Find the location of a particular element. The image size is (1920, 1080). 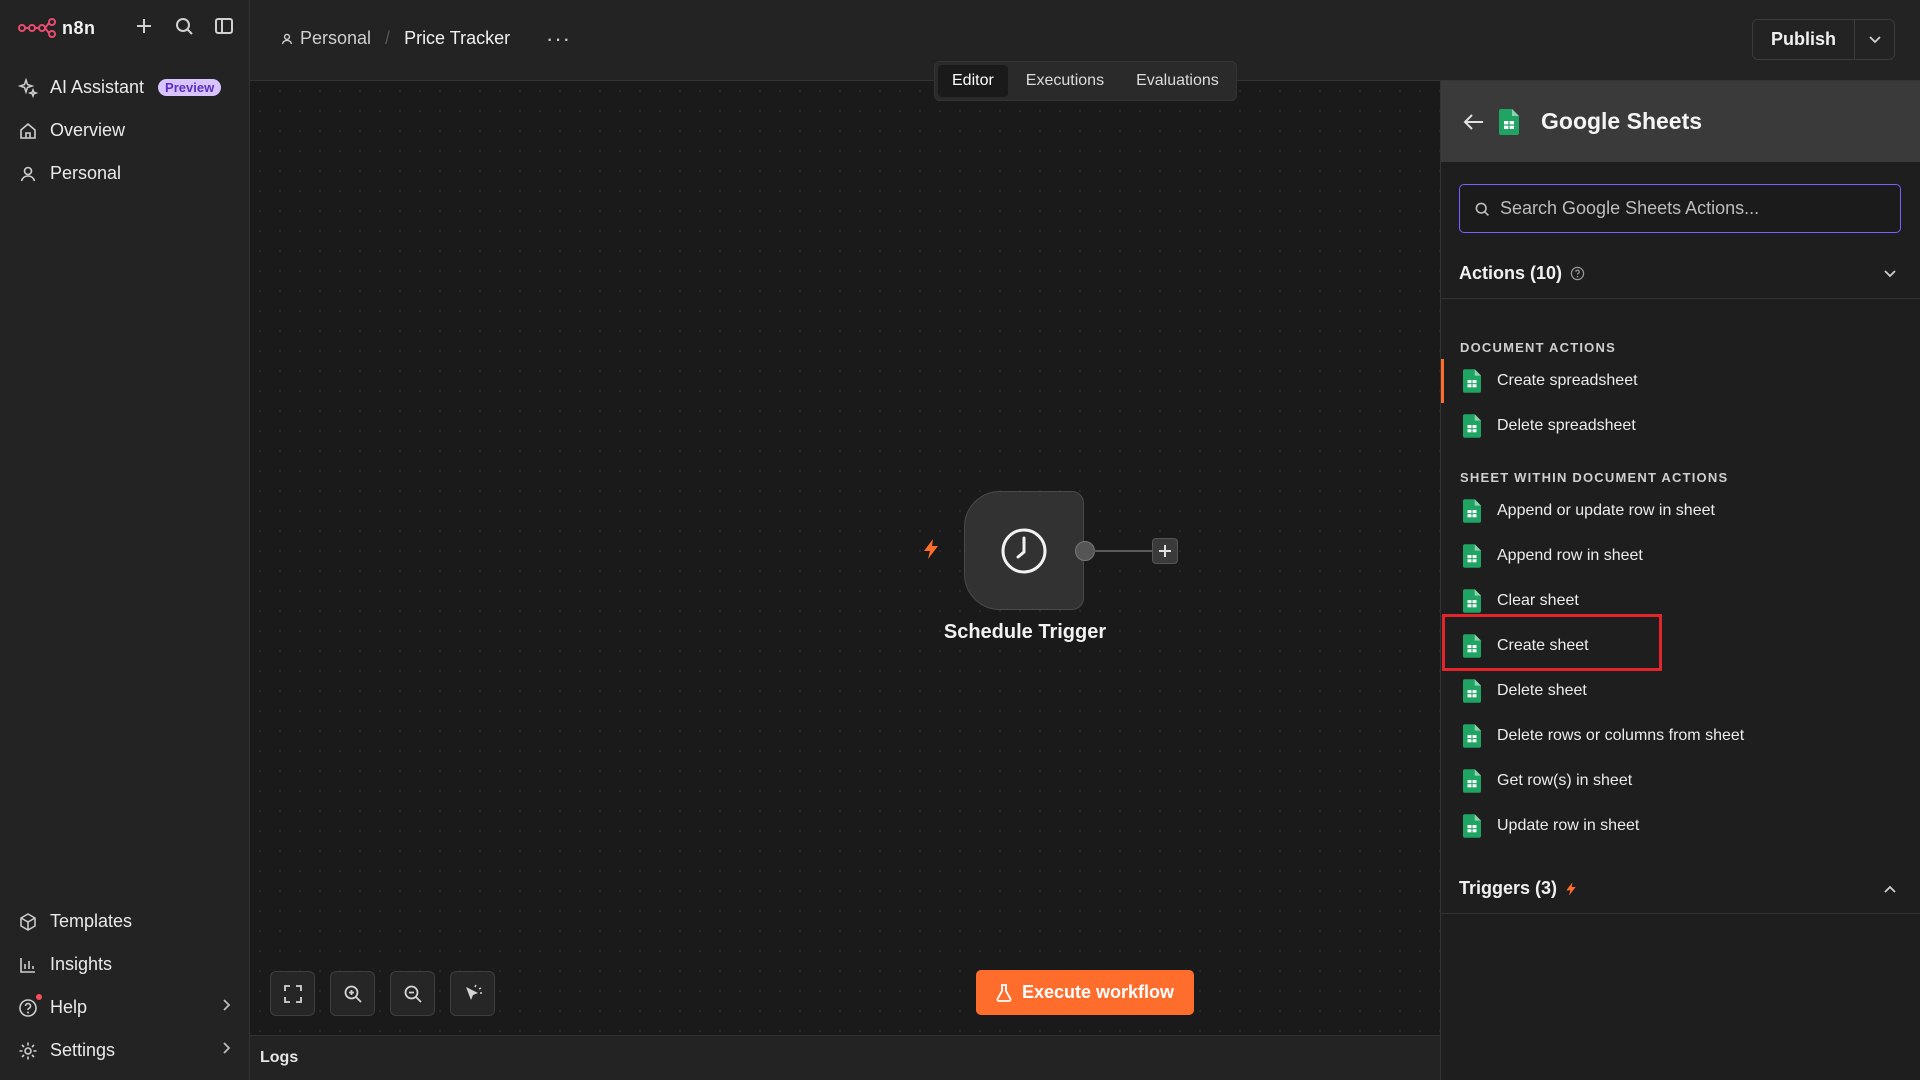

sidebar-top-actions is located at coordinates (184, 26).